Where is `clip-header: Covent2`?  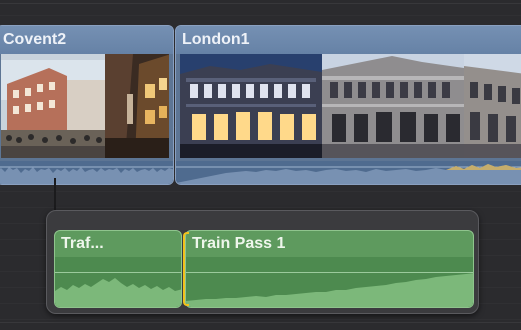
clip-header: Covent2 is located at coordinates (86, 40).